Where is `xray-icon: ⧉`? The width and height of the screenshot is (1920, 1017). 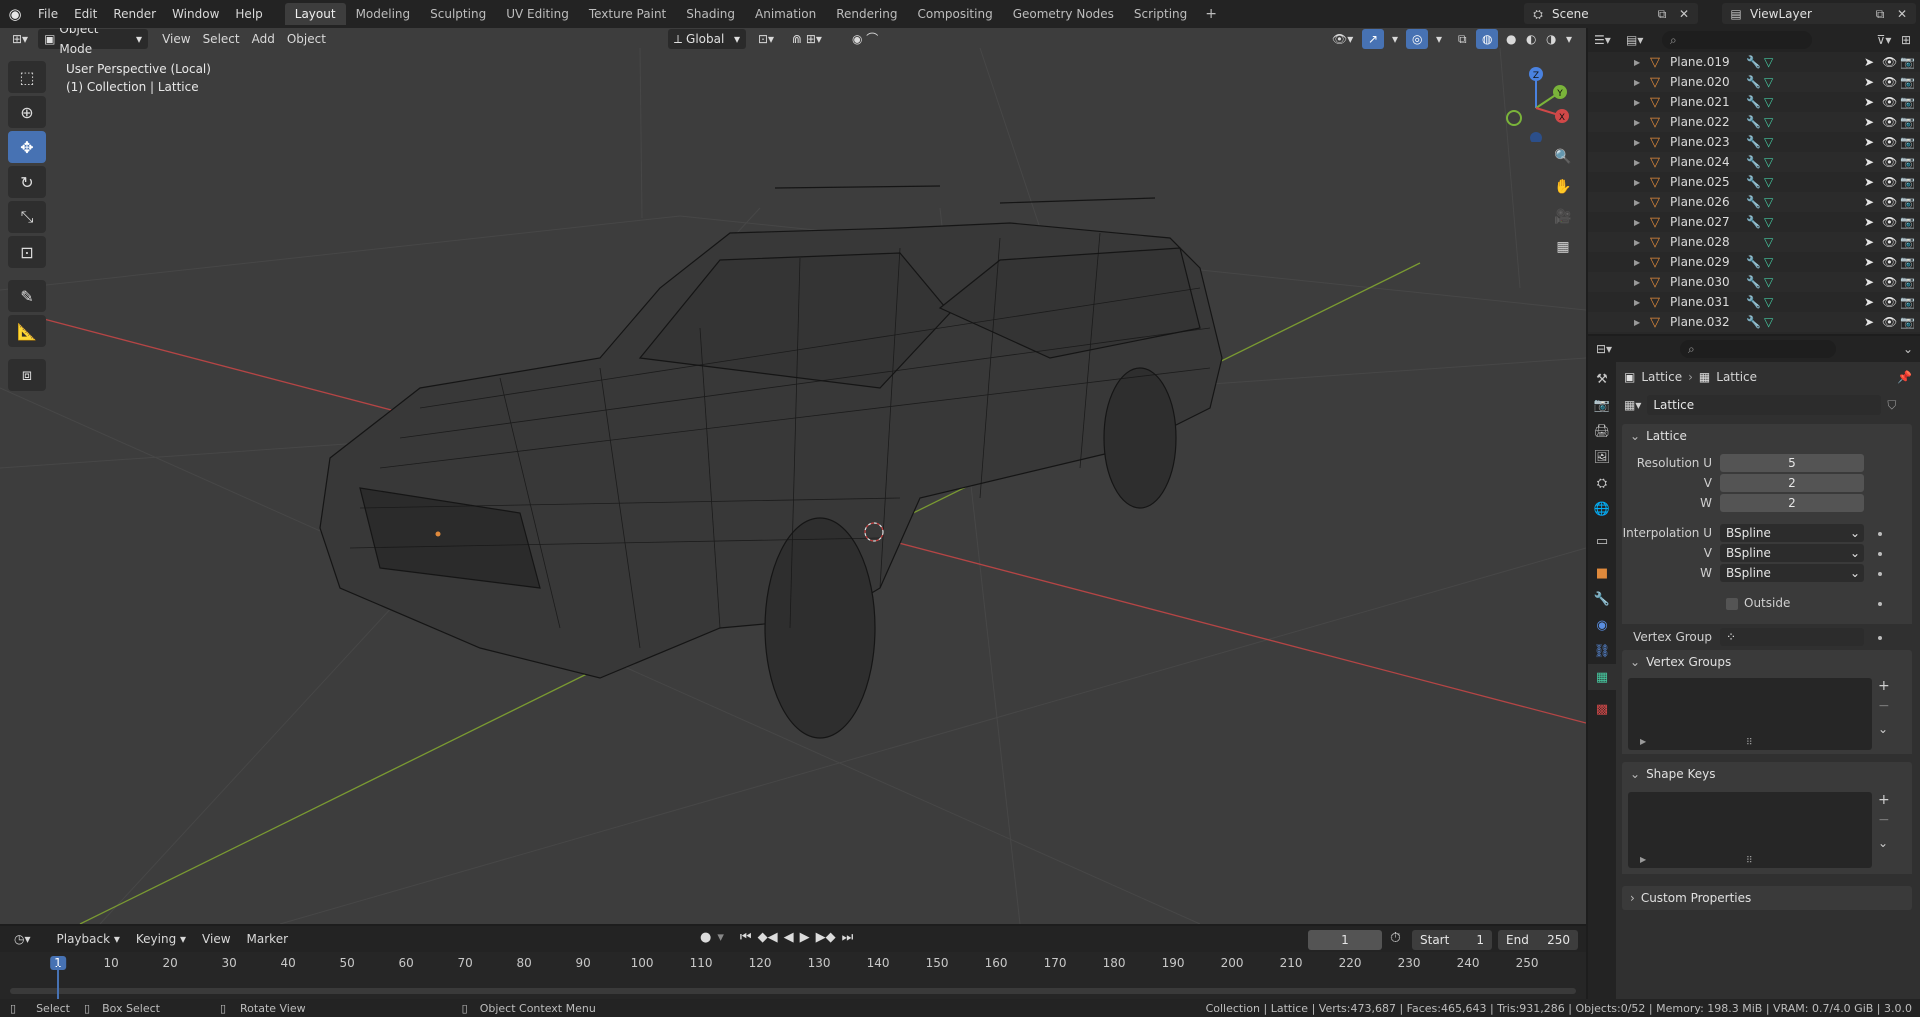
xray-icon: ⧉ is located at coordinates (1462, 39).